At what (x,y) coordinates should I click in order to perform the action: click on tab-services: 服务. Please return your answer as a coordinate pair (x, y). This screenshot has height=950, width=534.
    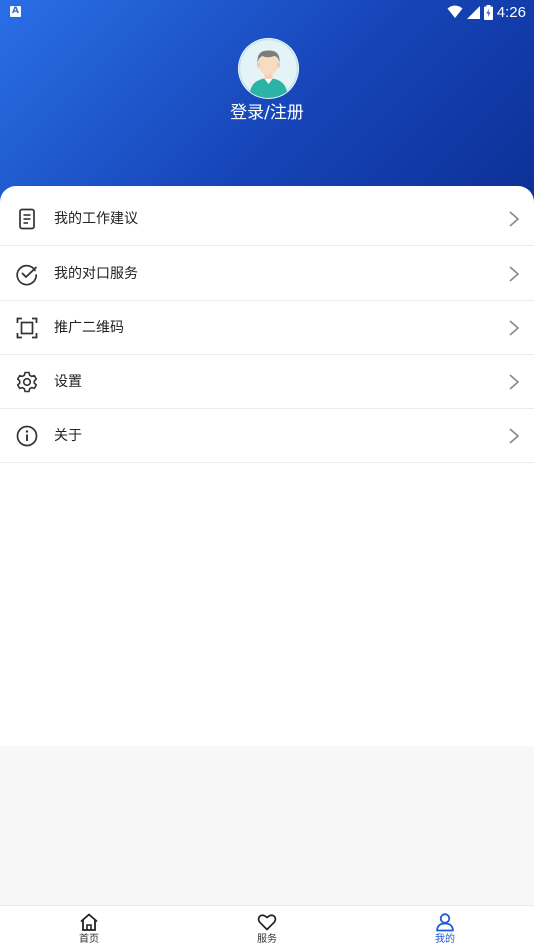
    Looking at the image, I should click on (267, 928).